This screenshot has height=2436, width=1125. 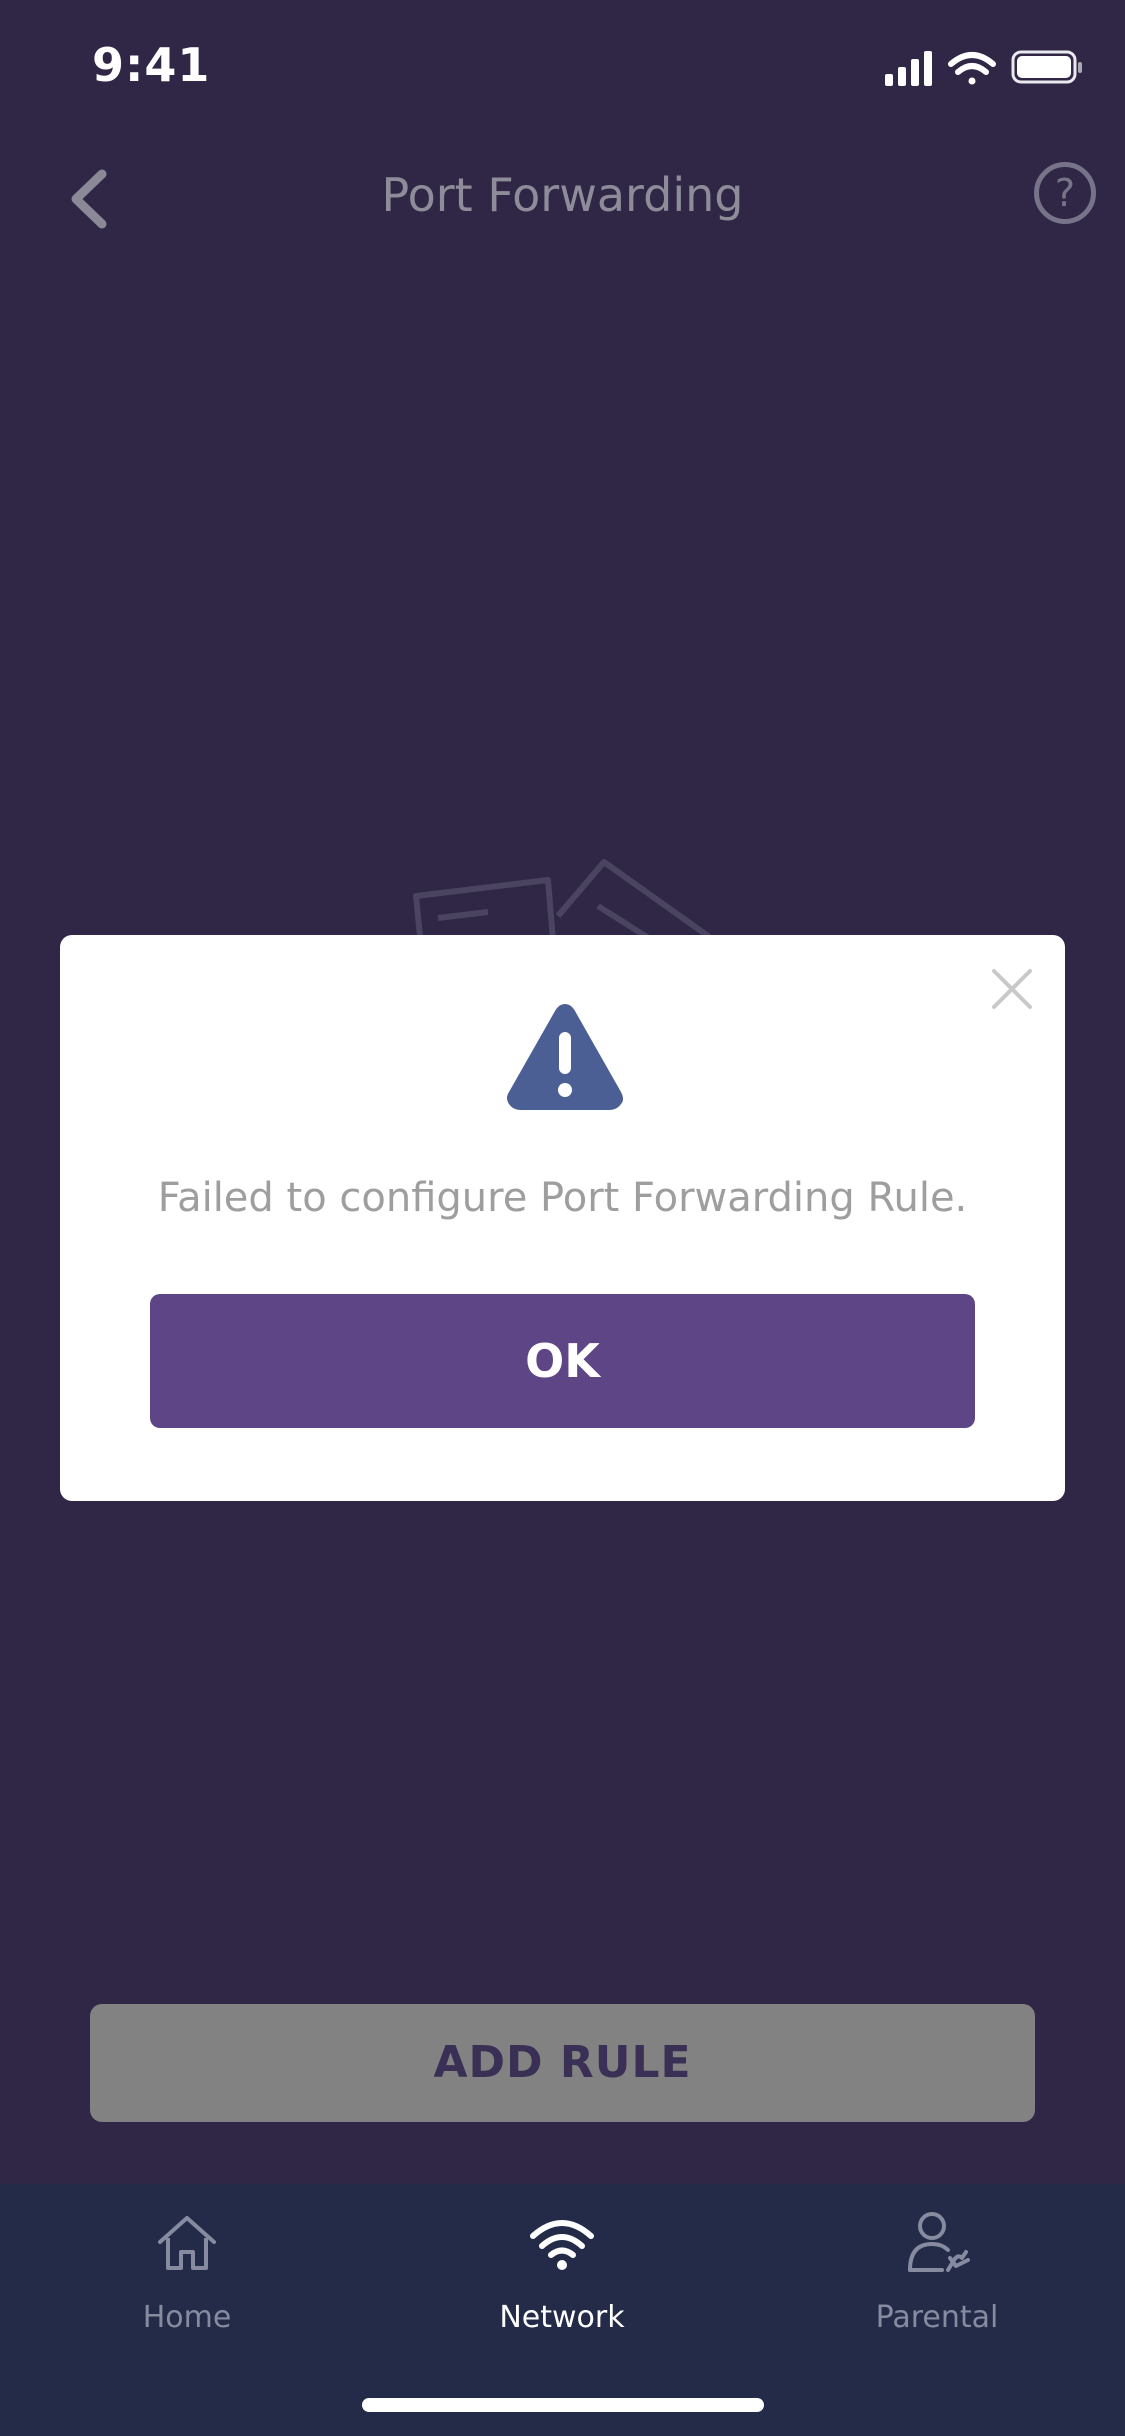 What do you see at coordinates (562, 1361) in the screenshot?
I see `ok-button: OK` at bounding box center [562, 1361].